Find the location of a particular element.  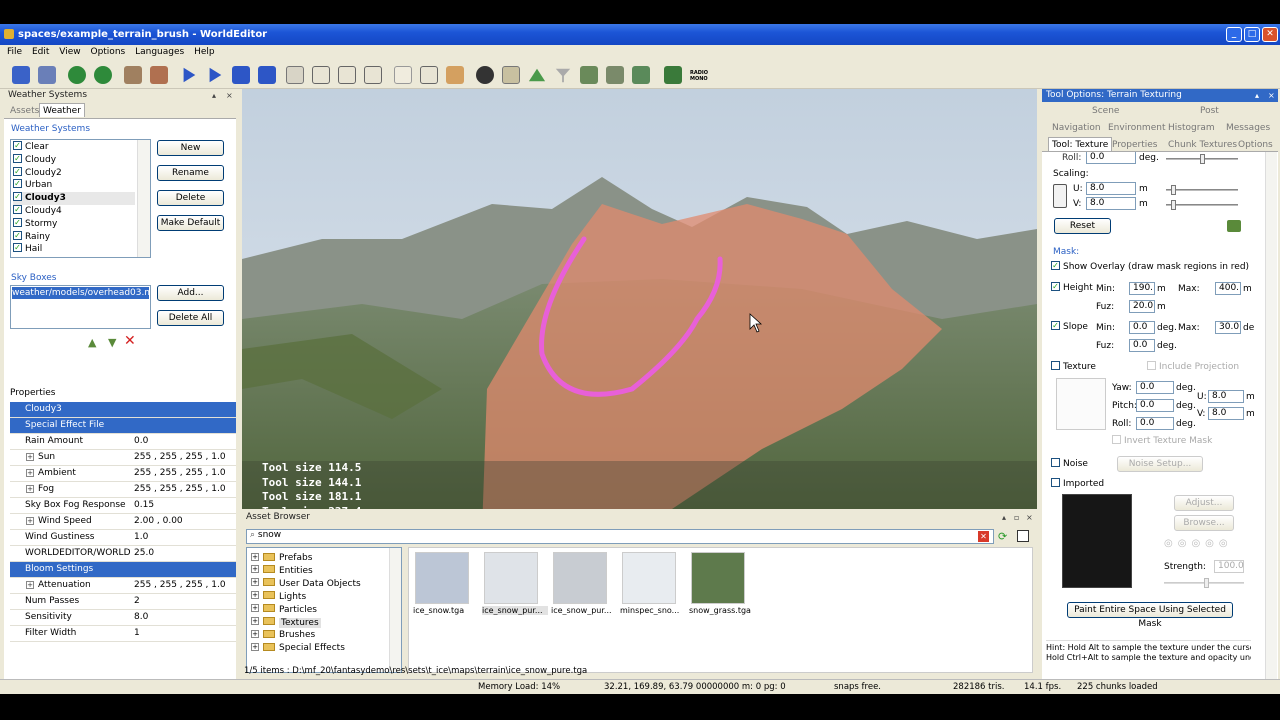

scissors-icon is located at coordinates (589, 75).